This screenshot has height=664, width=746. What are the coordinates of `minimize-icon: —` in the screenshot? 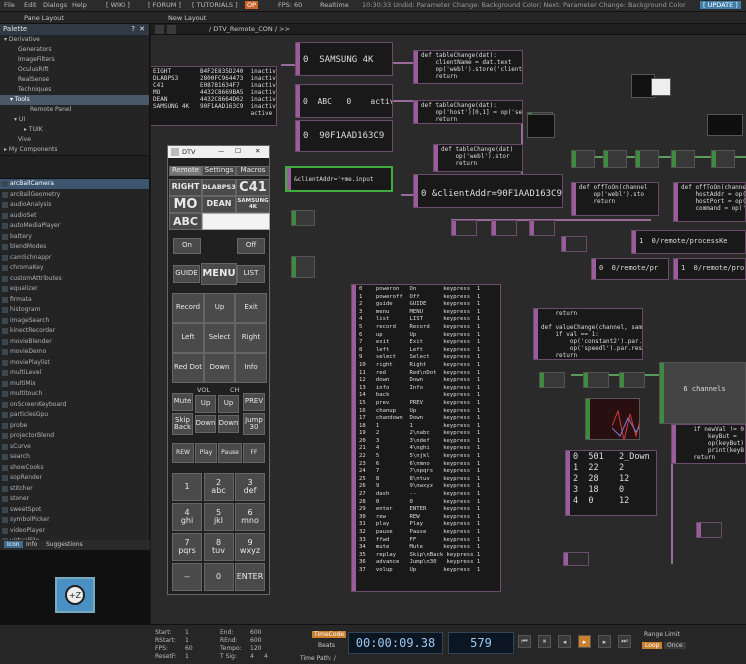 It's located at (221, 151).